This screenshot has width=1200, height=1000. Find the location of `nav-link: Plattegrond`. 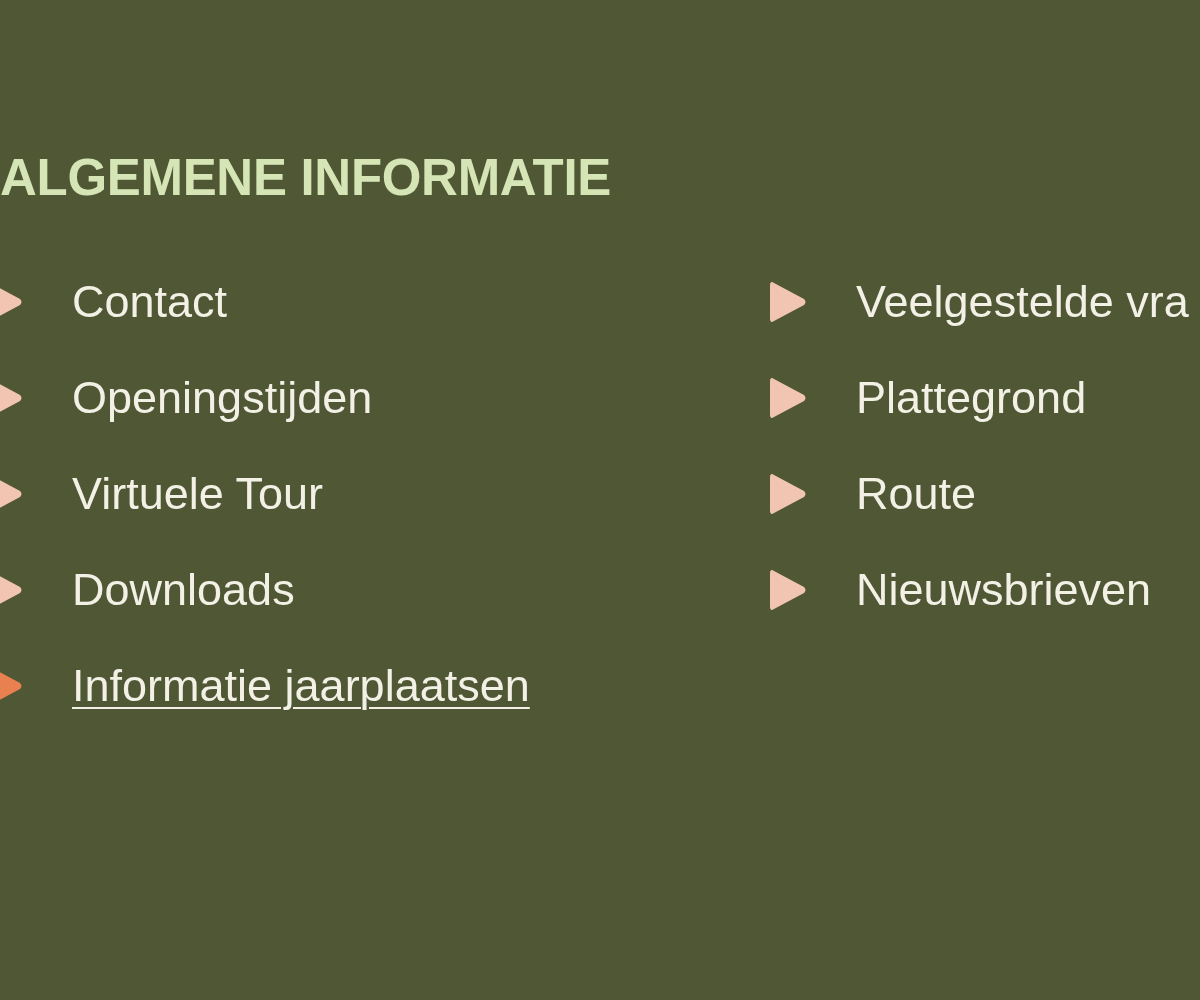

nav-link: Plattegrond is located at coordinates (971, 398).